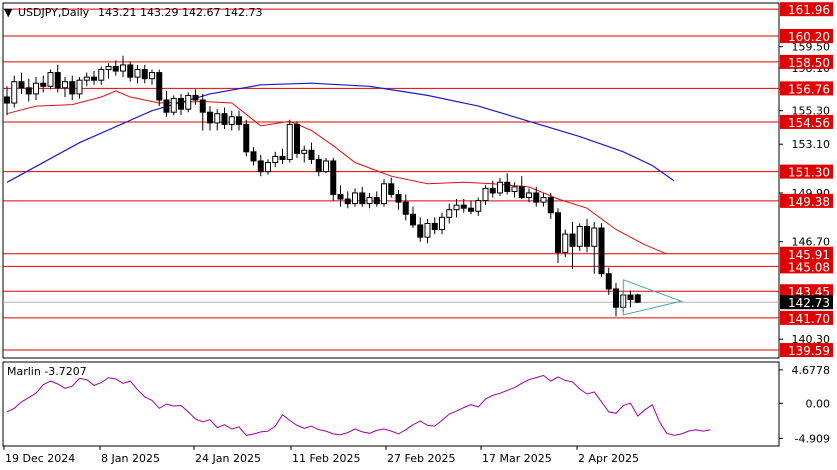 This screenshot has width=837, height=470. I want to click on price-level-label: 156.76, so click(809, 89).